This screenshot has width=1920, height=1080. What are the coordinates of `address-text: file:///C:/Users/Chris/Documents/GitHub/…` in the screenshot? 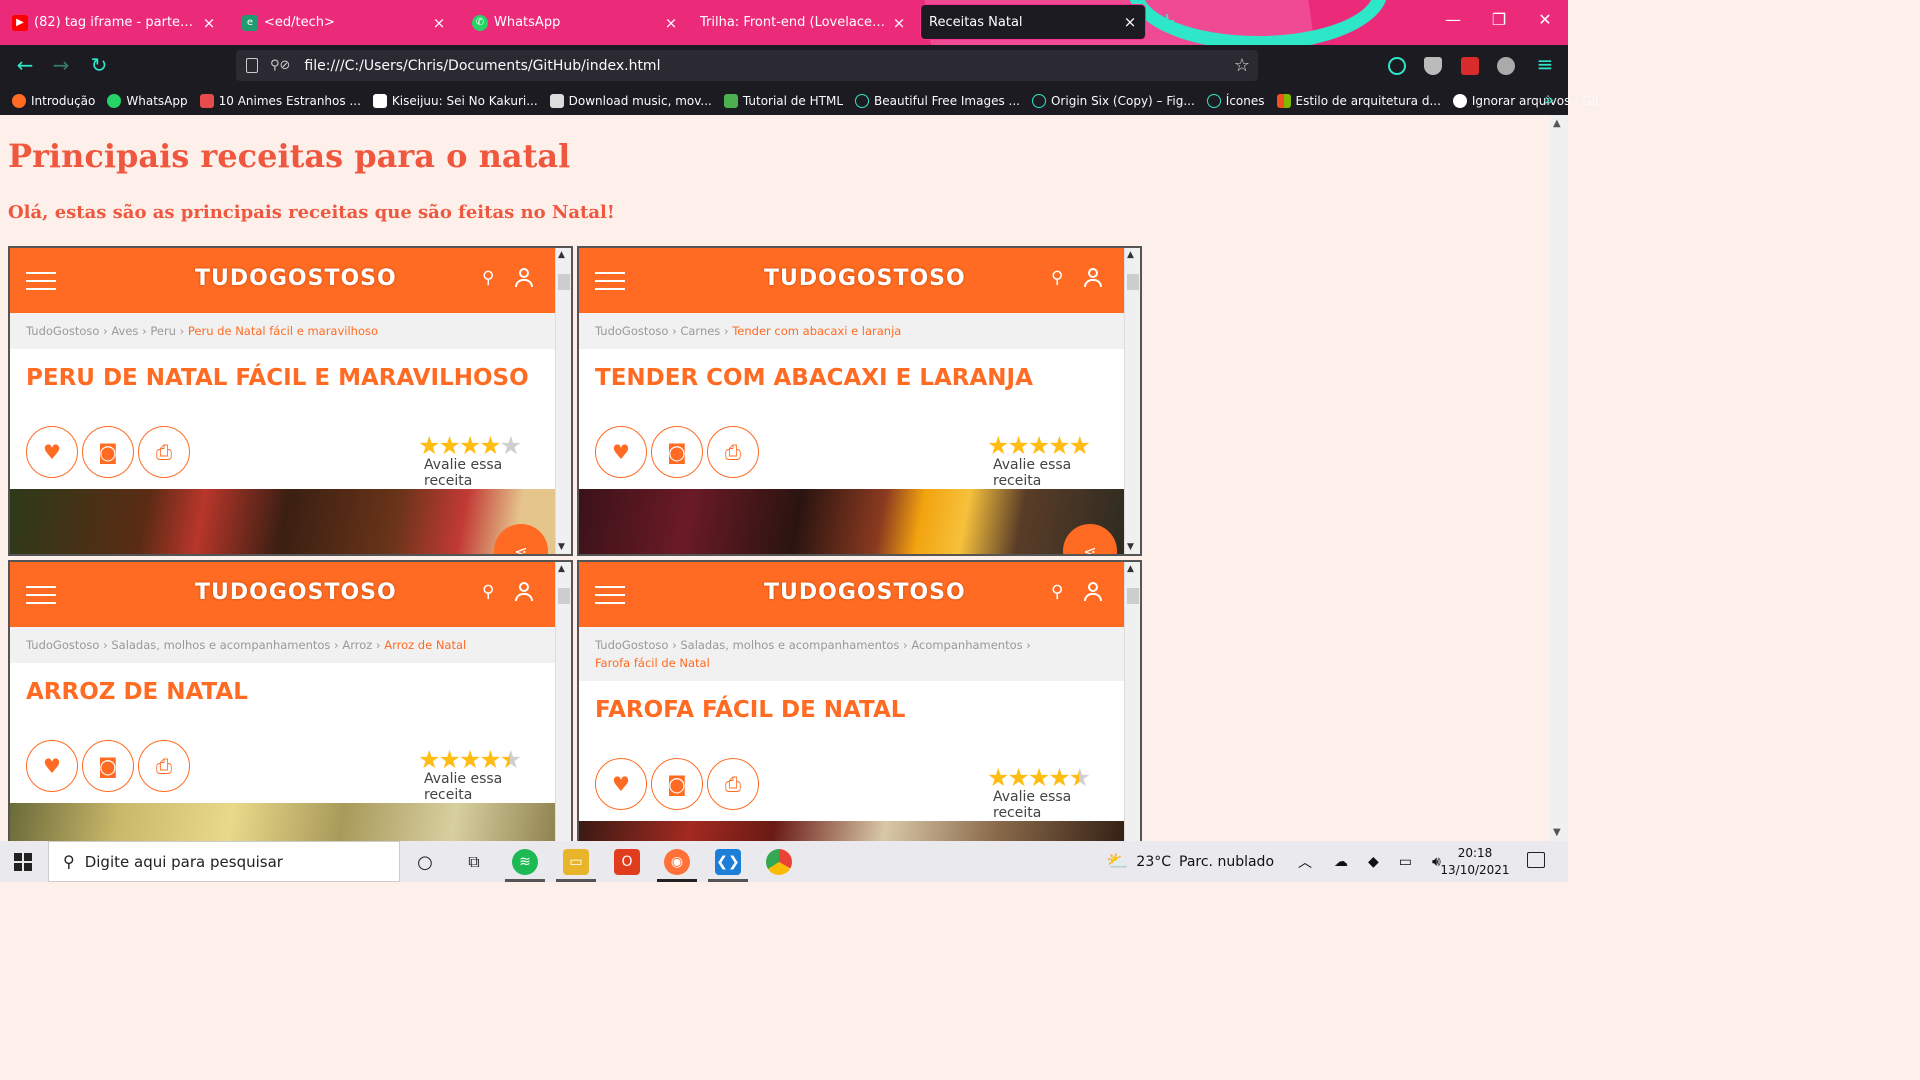 It's located at (482, 66).